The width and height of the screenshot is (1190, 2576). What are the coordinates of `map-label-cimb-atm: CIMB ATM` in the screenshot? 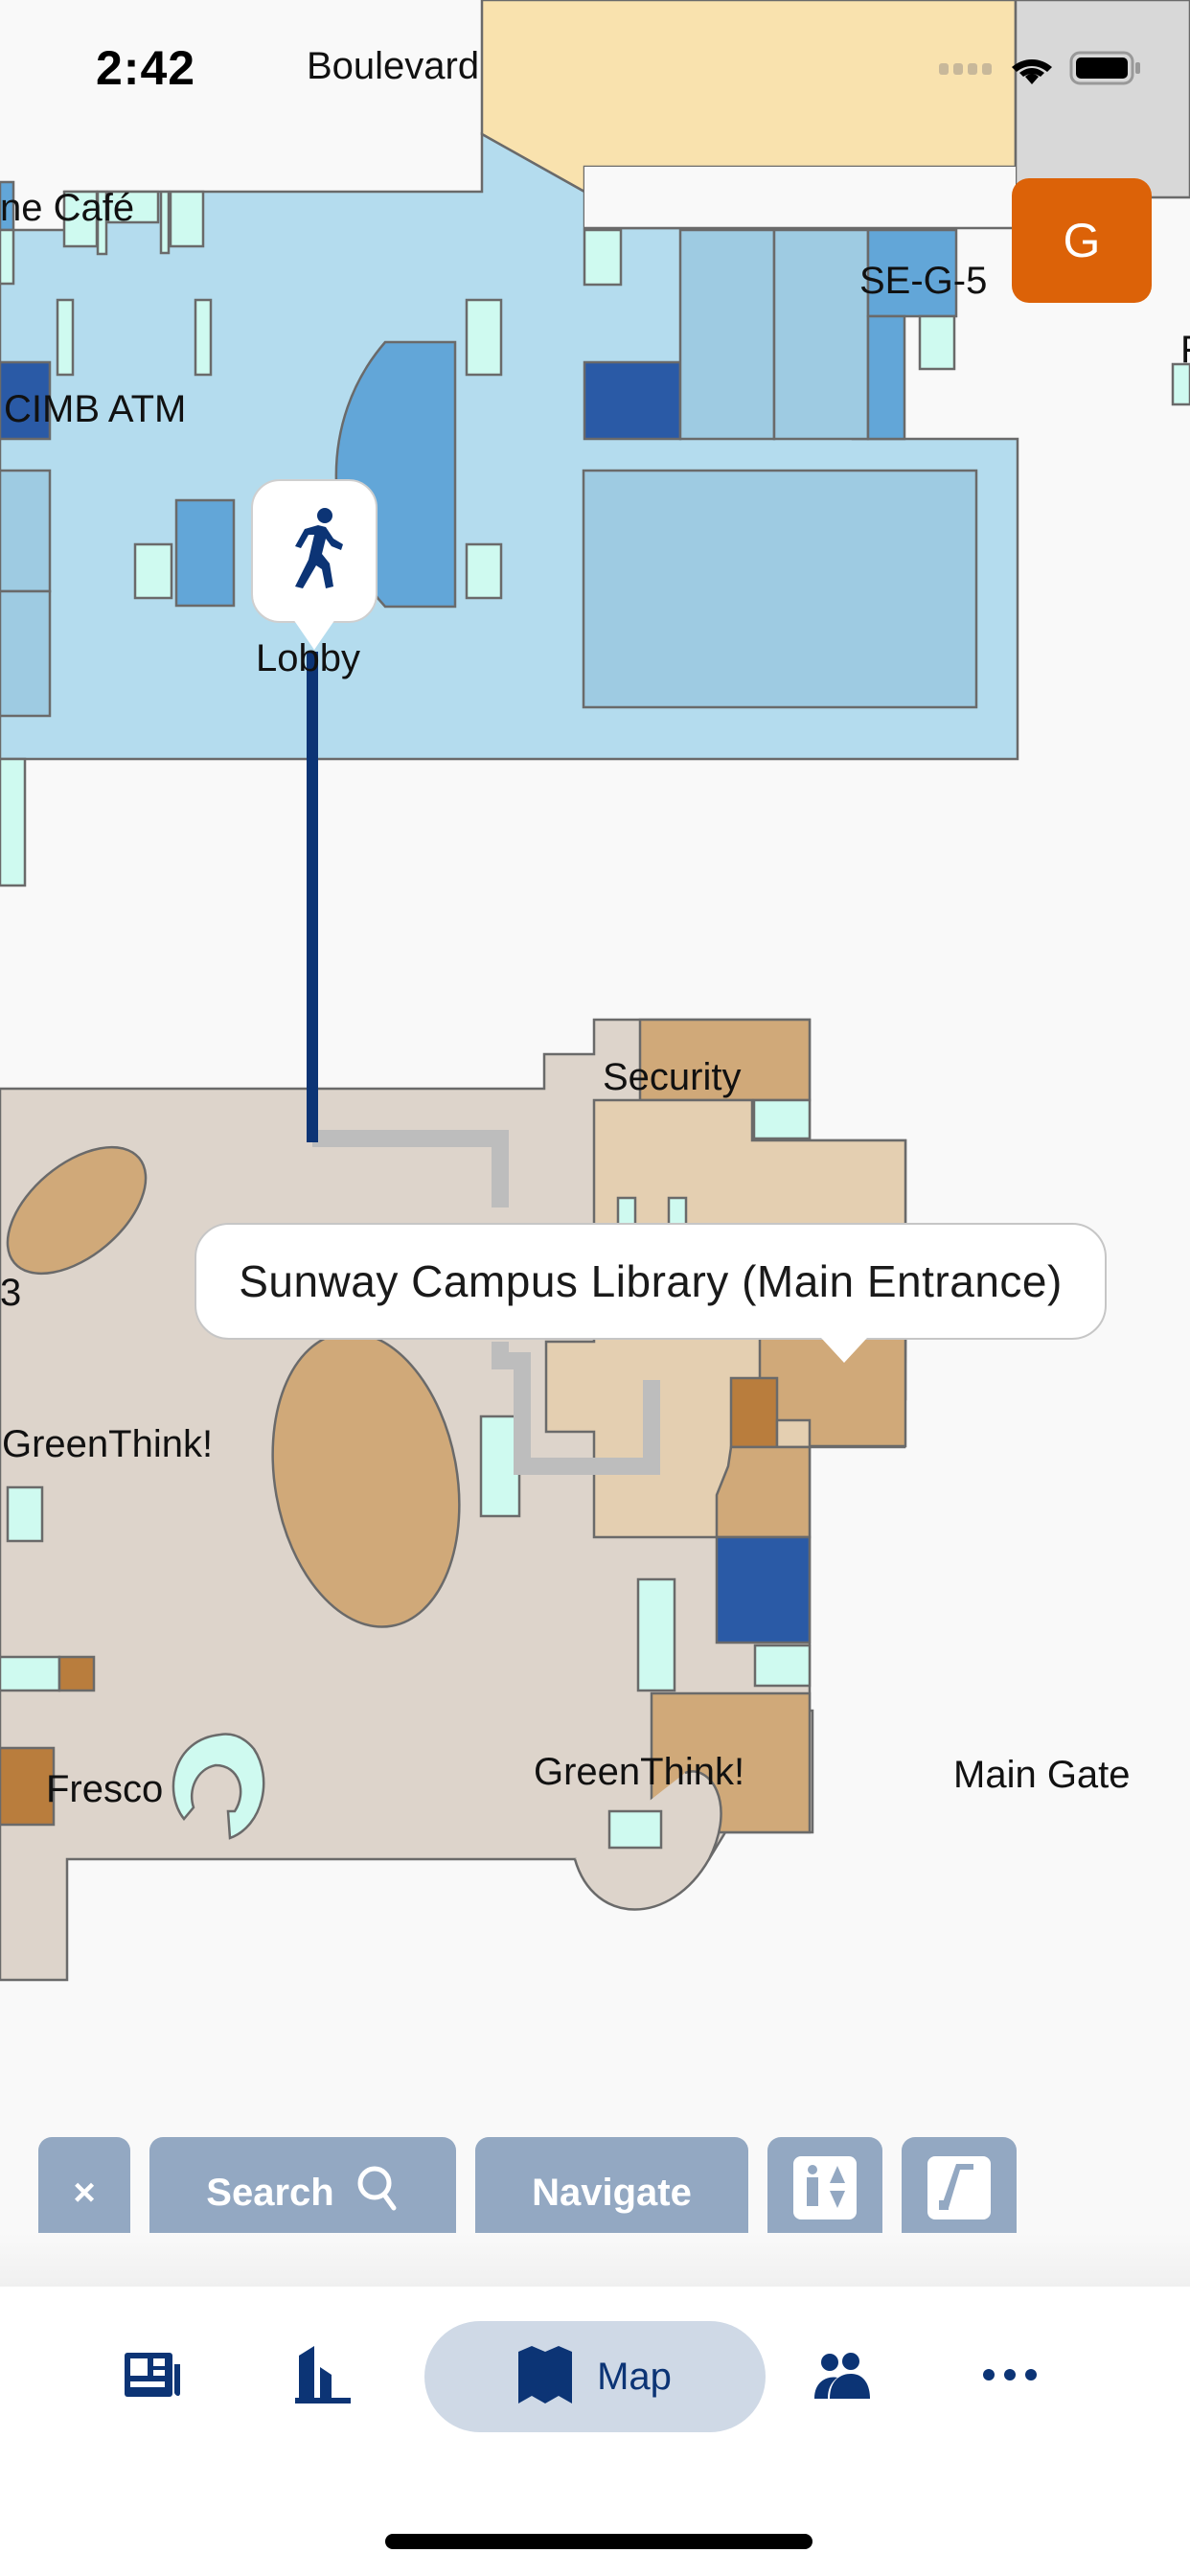 It's located at (95, 409).